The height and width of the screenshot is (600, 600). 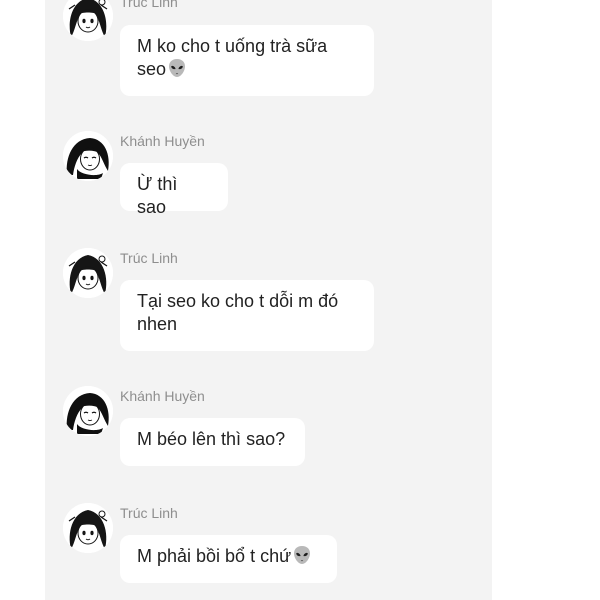 I want to click on message-text-line: M béo lên thì sao?, so click(x=211, y=439).